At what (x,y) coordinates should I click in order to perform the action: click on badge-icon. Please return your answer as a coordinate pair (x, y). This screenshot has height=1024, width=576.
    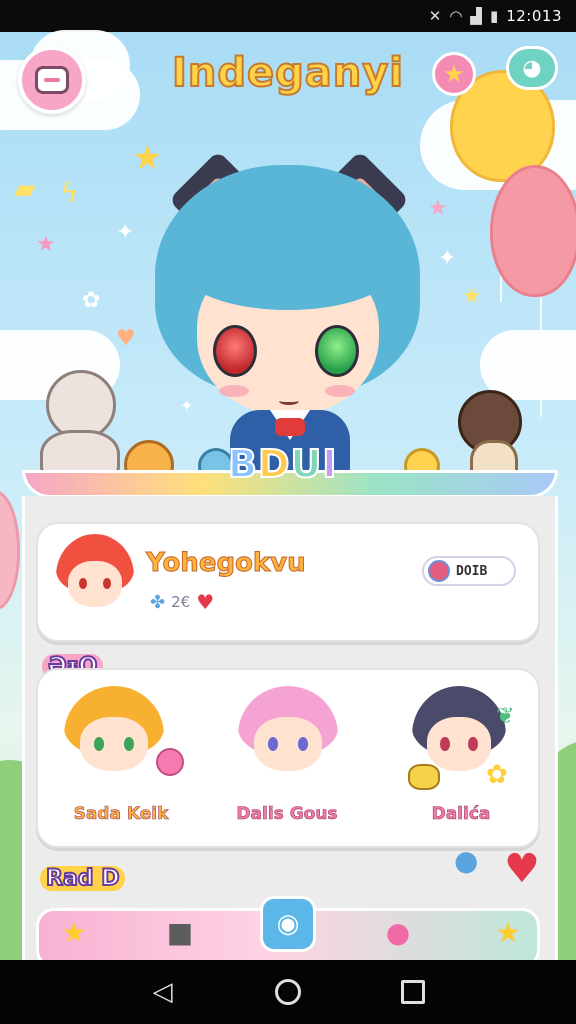
    Looking at the image, I should click on (439, 571).